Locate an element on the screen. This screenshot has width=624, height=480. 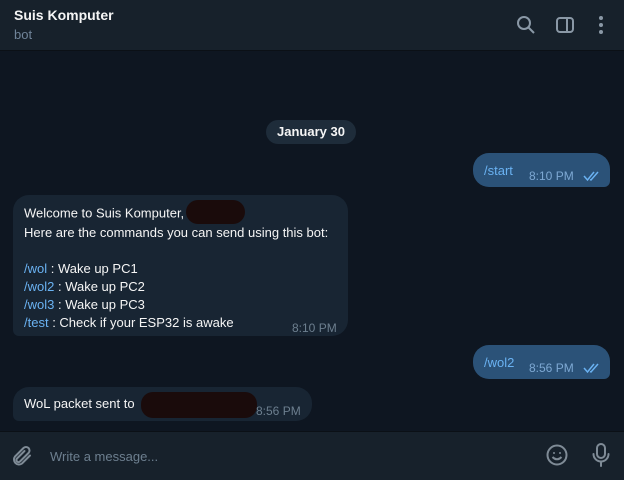
command-item: /wol2 : Wake up PC2 is located at coordinates (184, 287).